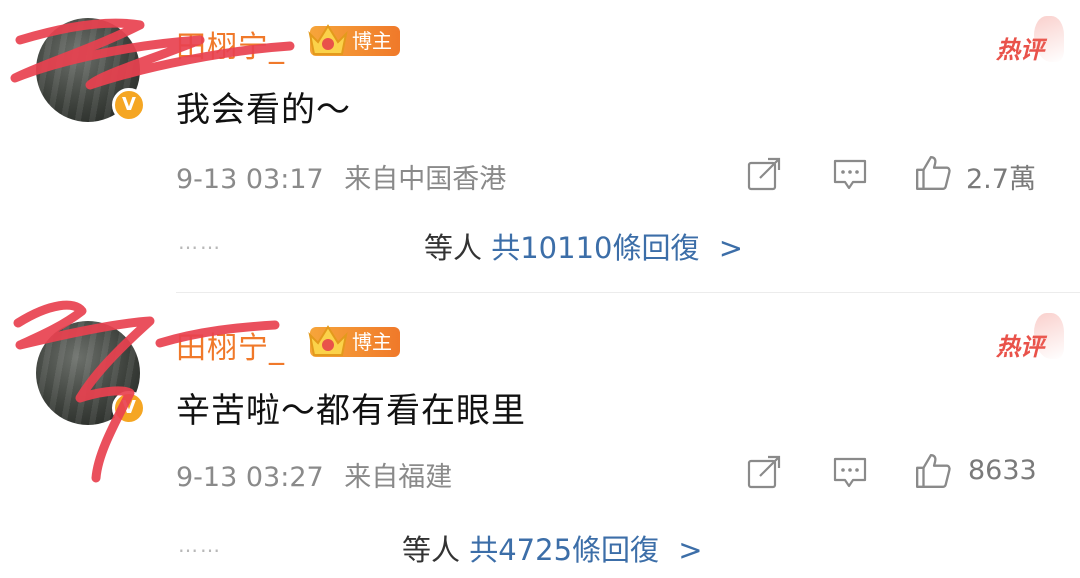 Image resolution: width=1080 pixels, height=578 pixels. What do you see at coordinates (351, 411) in the screenshot?
I see `comment-text: 辛苦啦～都有看在眼里` at bounding box center [351, 411].